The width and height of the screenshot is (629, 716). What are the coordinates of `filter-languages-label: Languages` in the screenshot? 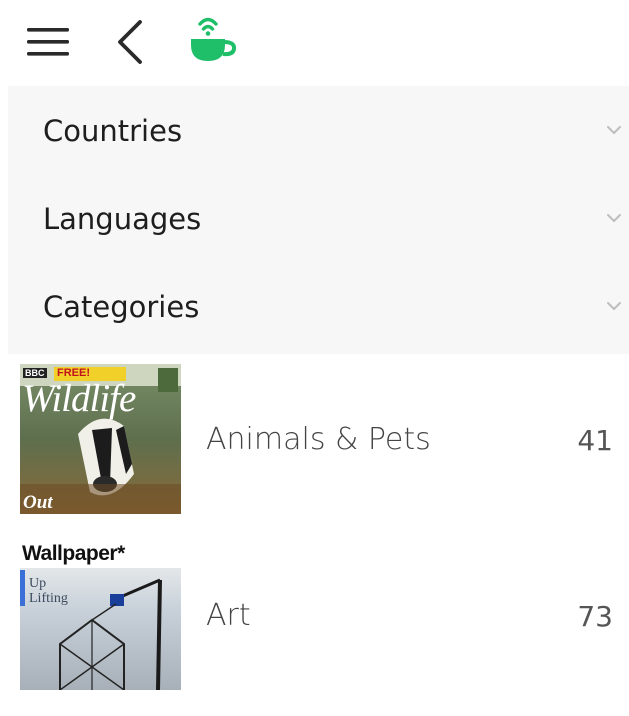 It's located at (122, 219).